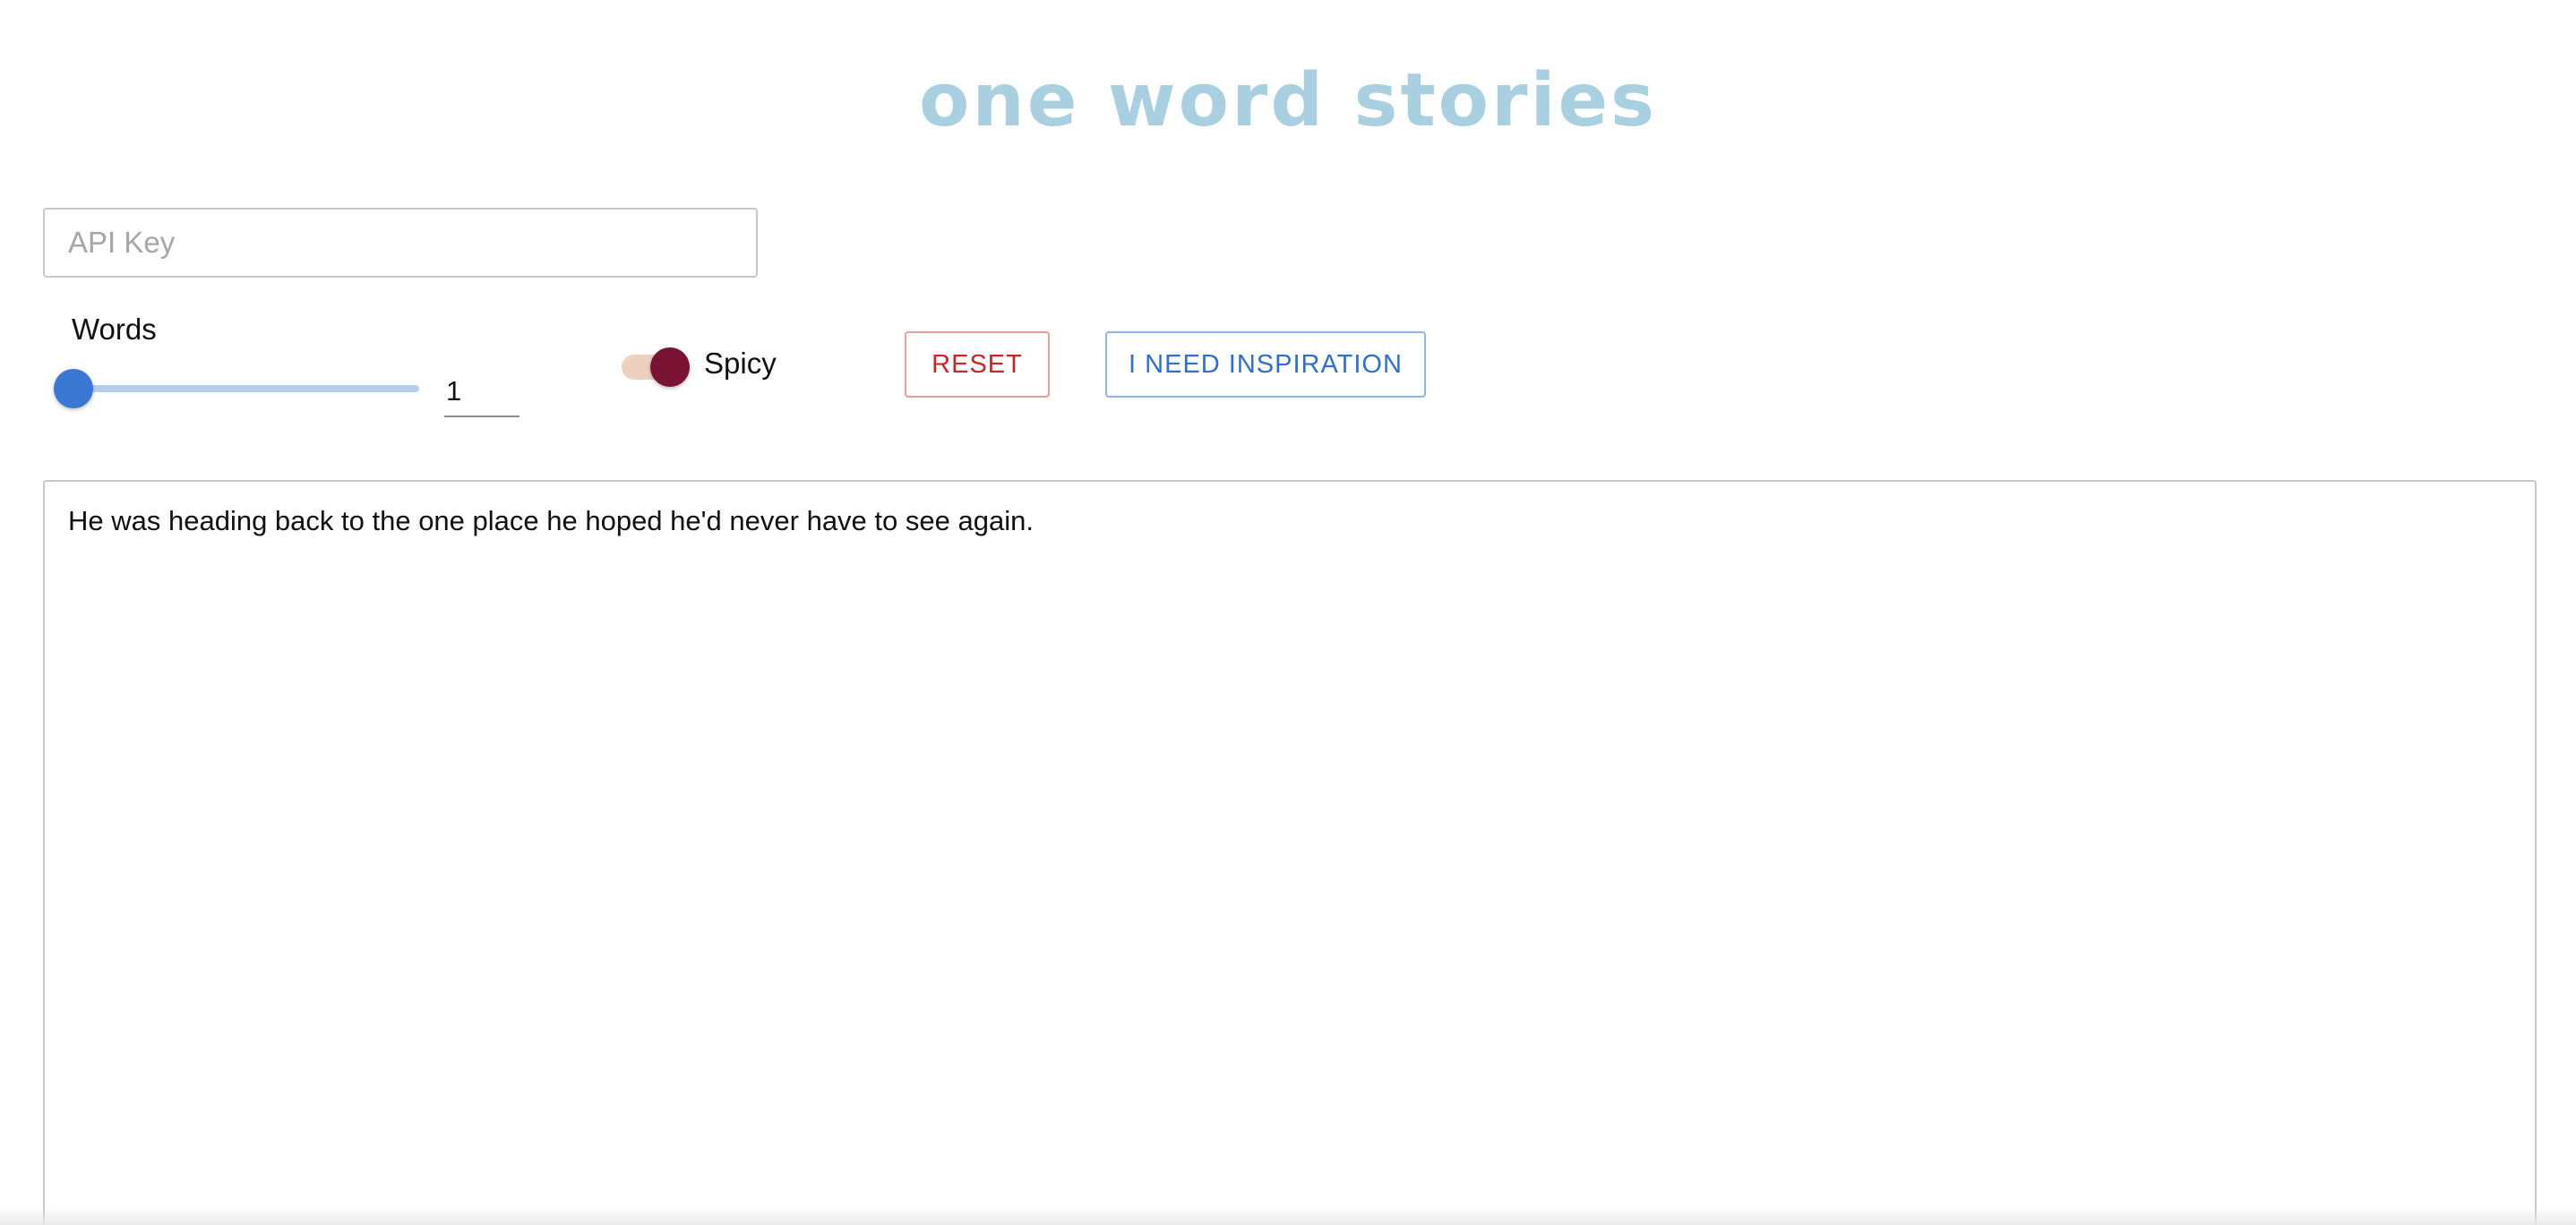 The width and height of the screenshot is (2576, 1225). Describe the element at coordinates (1288, 101) in the screenshot. I see `app-title: one word stories` at that location.